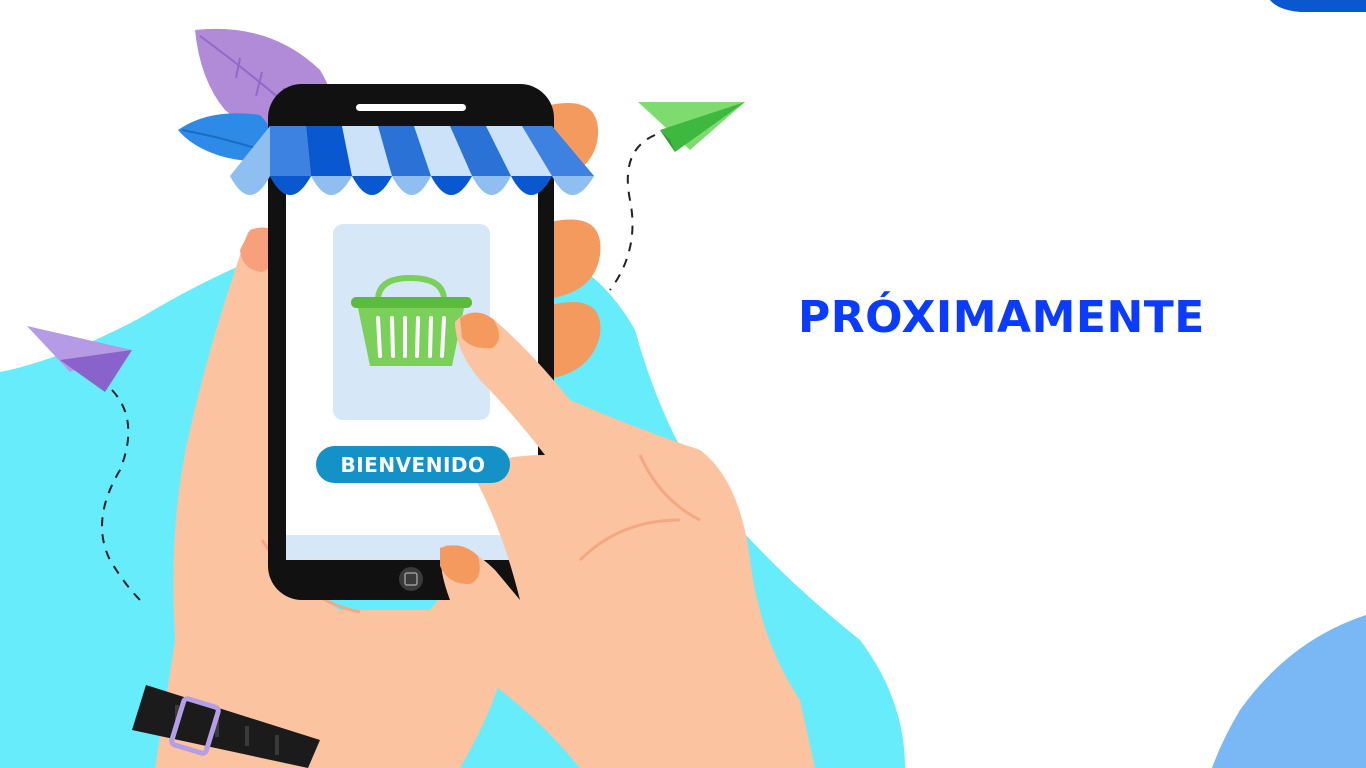 This screenshot has height=768, width=1366. Describe the element at coordinates (1001, 317) in the screenshot. I see `coming-soon-headline: PRÓXIMAMENTE` at that location.